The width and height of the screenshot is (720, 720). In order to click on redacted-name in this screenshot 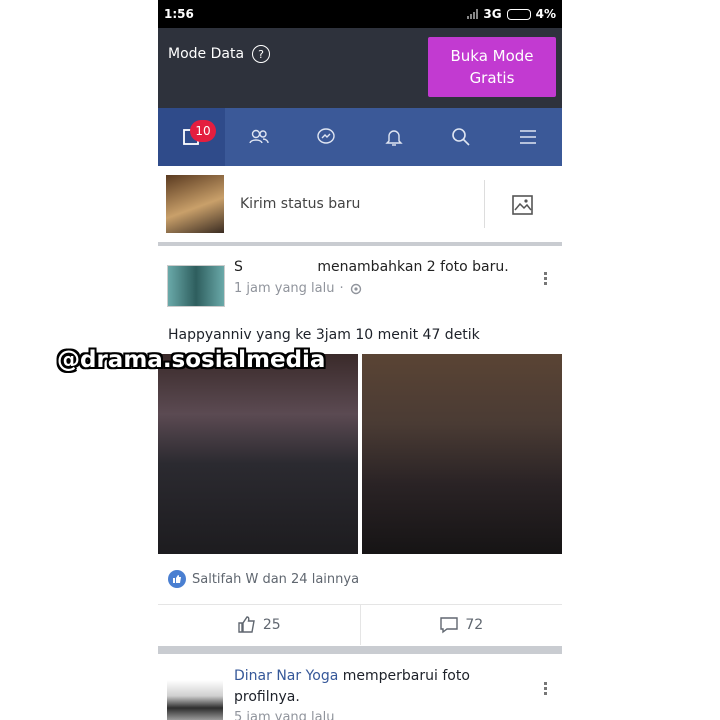, I will do `click(277, 267)`.